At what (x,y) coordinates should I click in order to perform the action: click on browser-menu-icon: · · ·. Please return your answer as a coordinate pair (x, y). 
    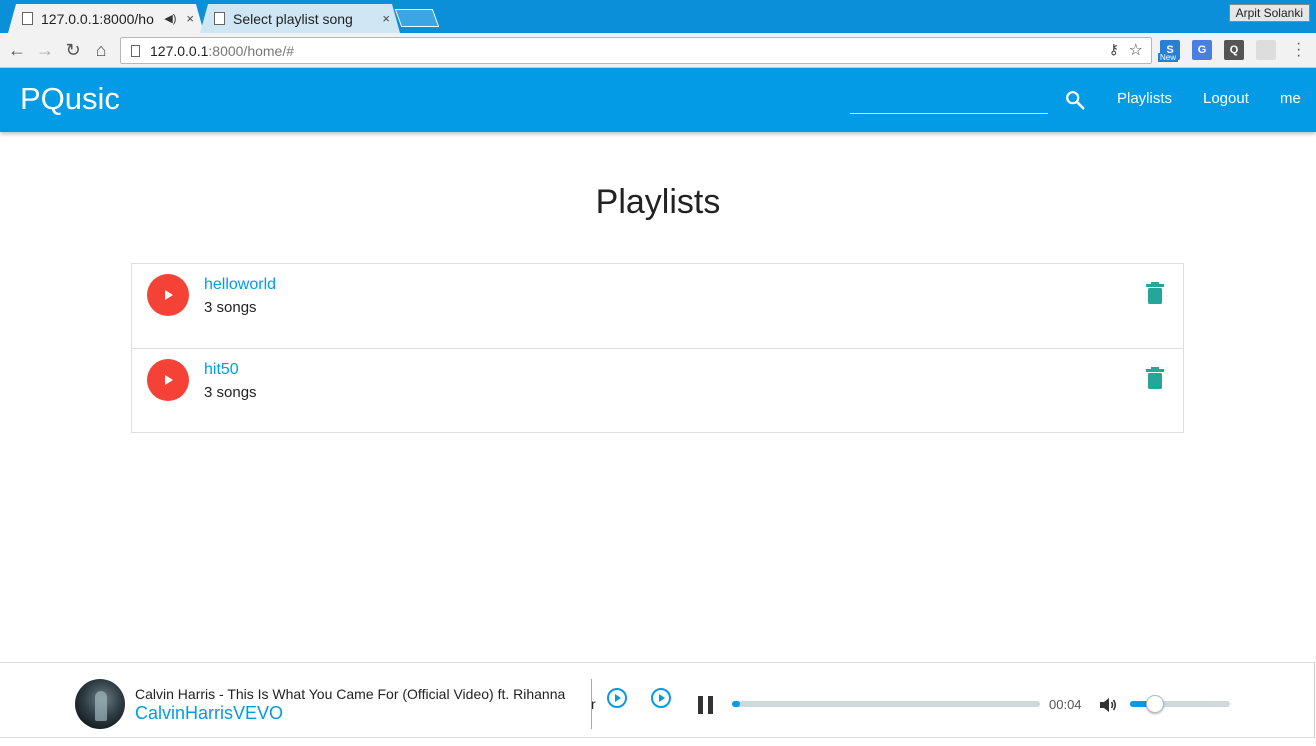
    Looking at the image, I should click on (1298, 50).